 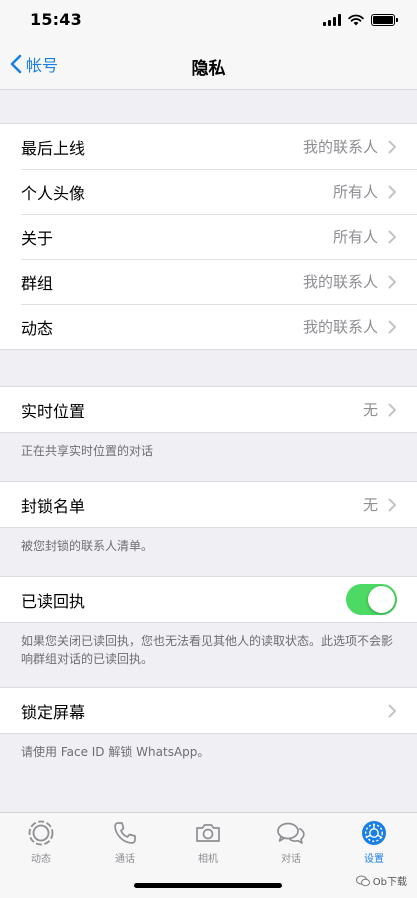 What do you see at coordinates (208, 69) in the screenshot?
I see `page-title: 隐私` at bounding box center [208, 69].